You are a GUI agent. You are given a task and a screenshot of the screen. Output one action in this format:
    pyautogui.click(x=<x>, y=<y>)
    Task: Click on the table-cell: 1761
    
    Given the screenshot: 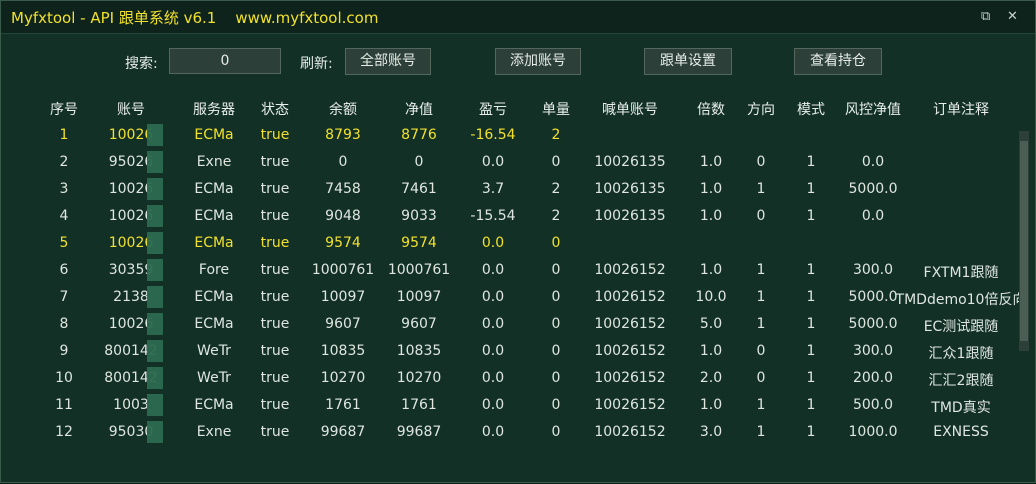 What is the action you would take?
    pyautogui.click(x=419, y=405)
    